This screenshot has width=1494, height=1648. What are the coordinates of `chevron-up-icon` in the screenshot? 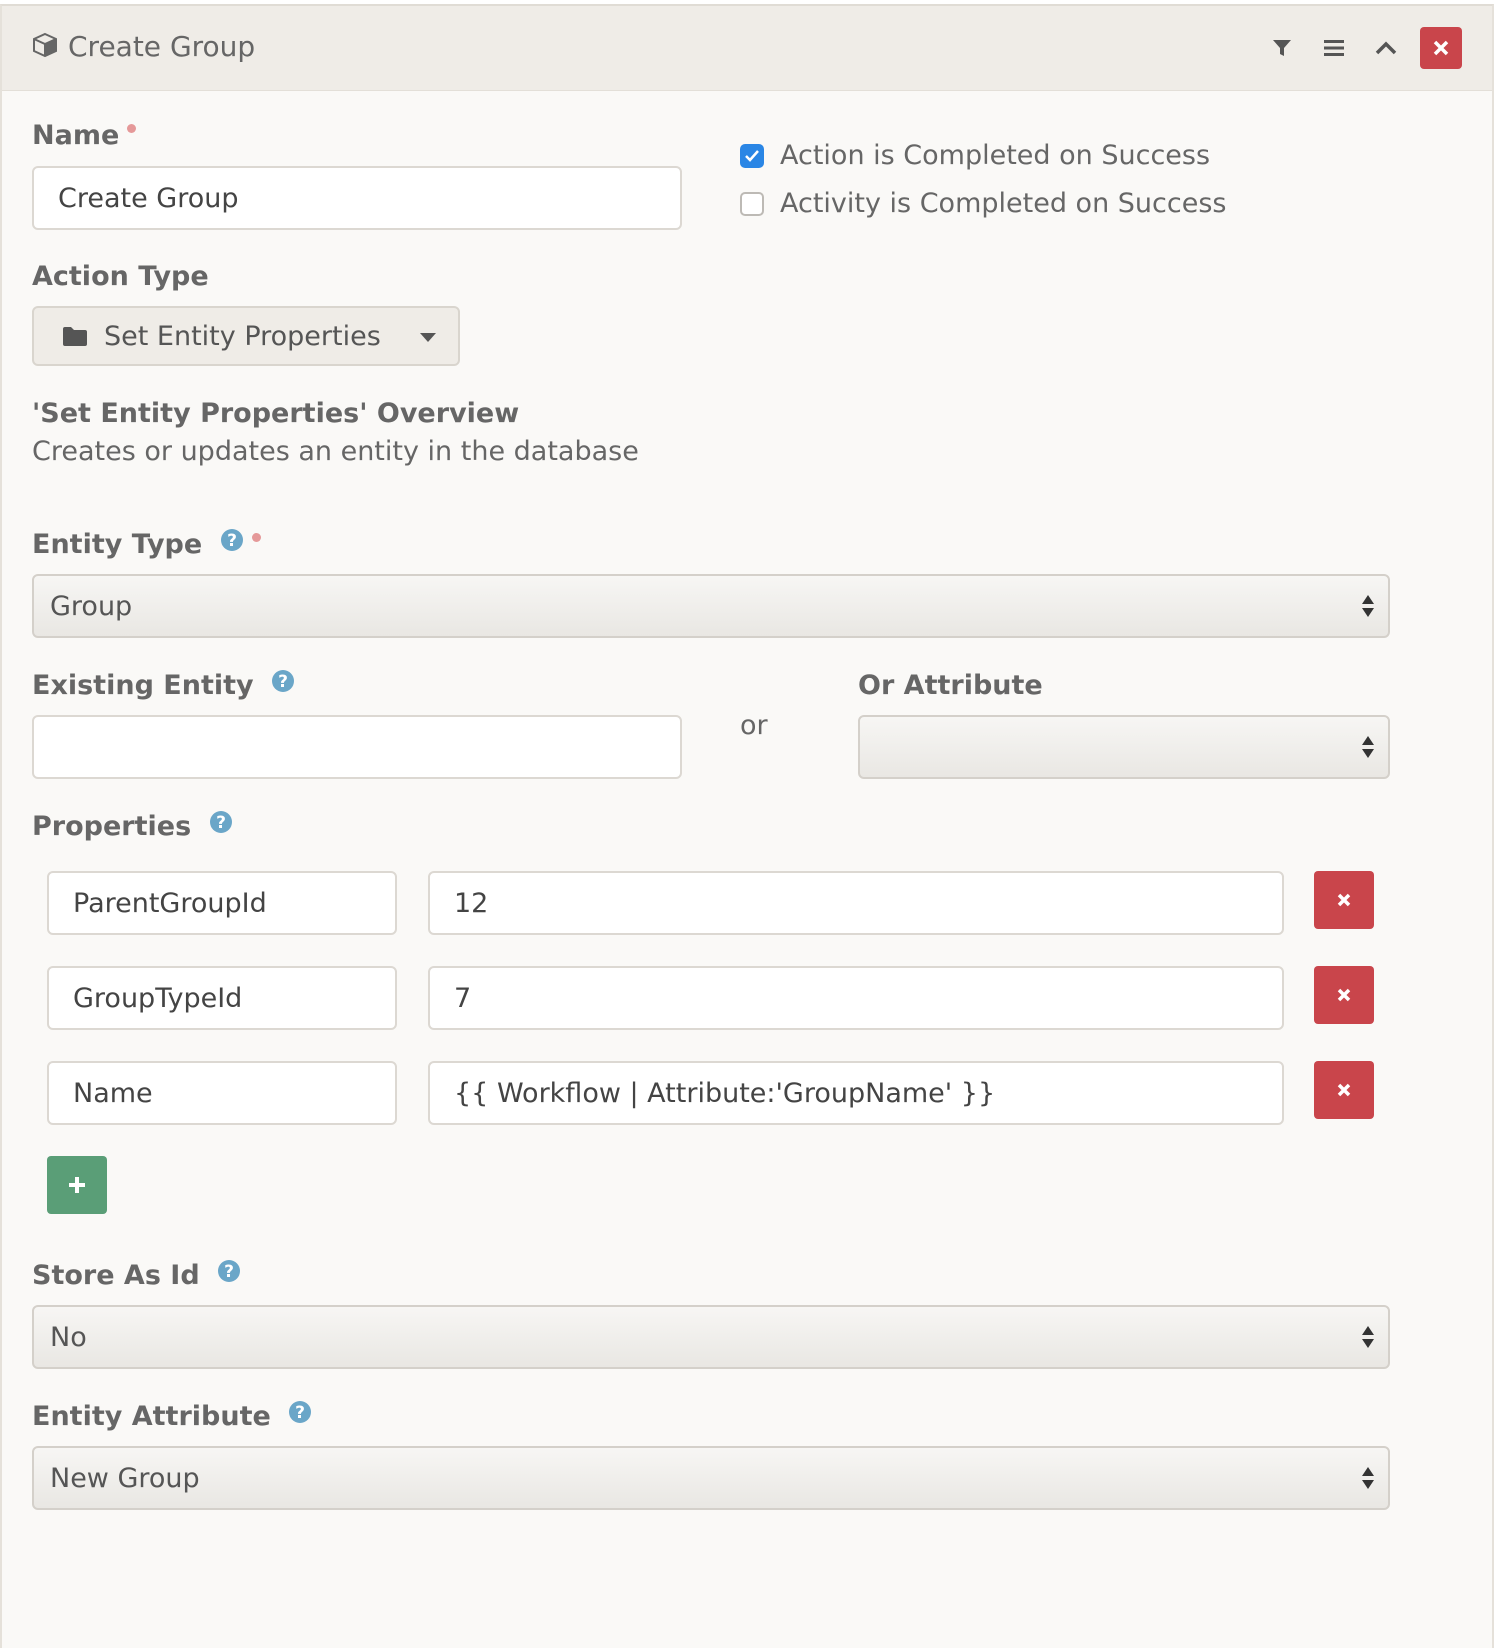 It's located at (1386, 48).